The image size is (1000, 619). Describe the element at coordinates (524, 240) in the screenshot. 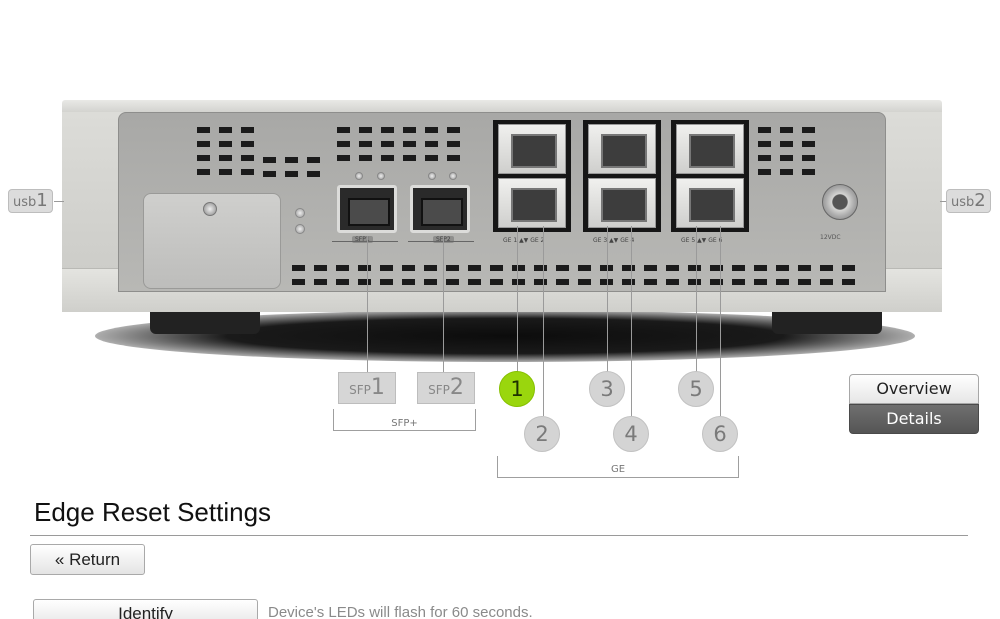

I see `ge-pair-tag: GE 1 ▲▼ GE 2` at that location.